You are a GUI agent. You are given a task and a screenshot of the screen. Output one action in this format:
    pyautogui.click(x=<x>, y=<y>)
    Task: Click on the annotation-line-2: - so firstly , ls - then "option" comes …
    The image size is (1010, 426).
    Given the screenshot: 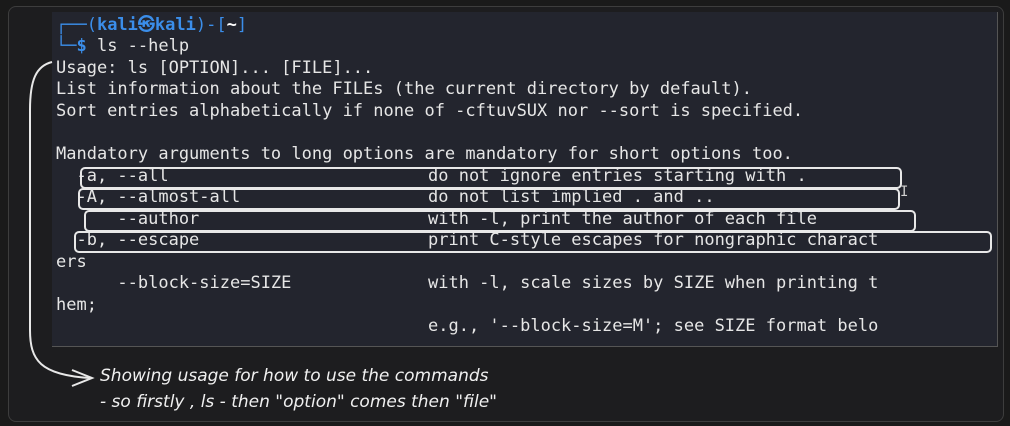 What is the action you would take?
    pyautogui.click(x=298, y=402)
    